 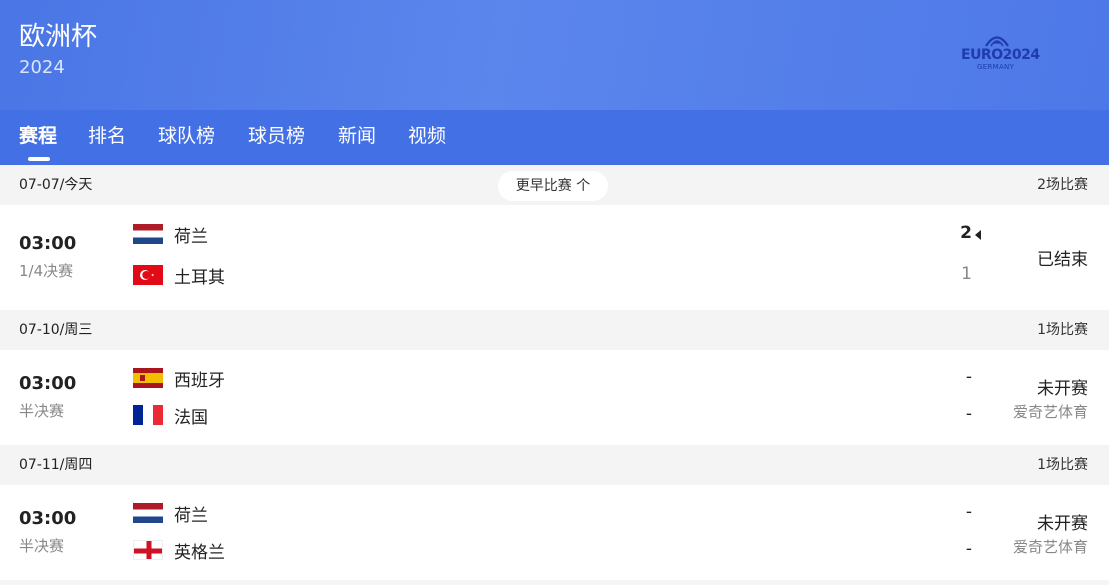 I want to click on date-header: 07-11/周四 1场比赛, so click(x=554, y=465).